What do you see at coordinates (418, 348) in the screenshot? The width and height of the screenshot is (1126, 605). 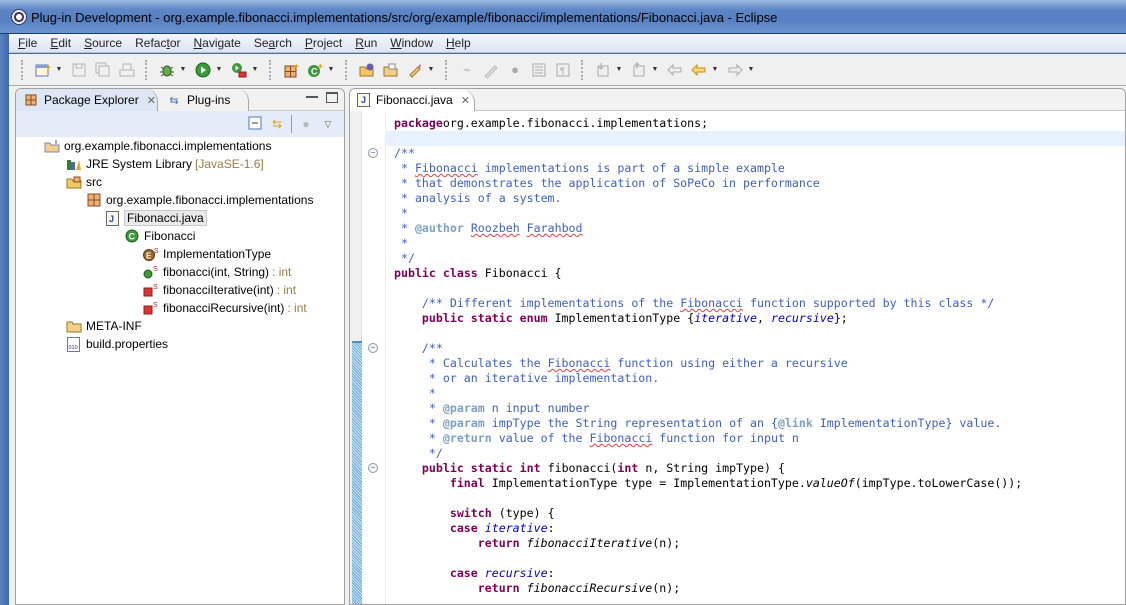 I see `code-token: /**` at bounding box center [418, 348].